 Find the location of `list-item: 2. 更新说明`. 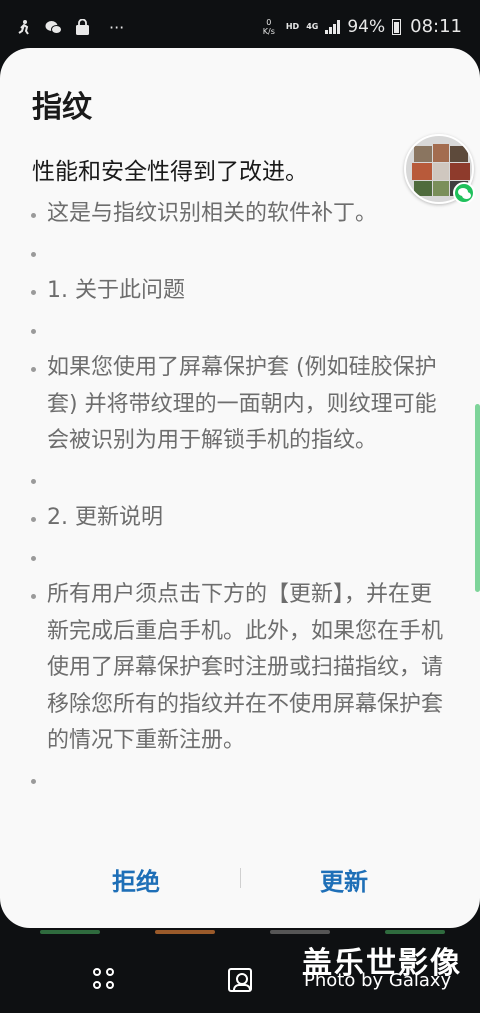

list-item: 2. 更新说明 is located at coordinates (241, 518).